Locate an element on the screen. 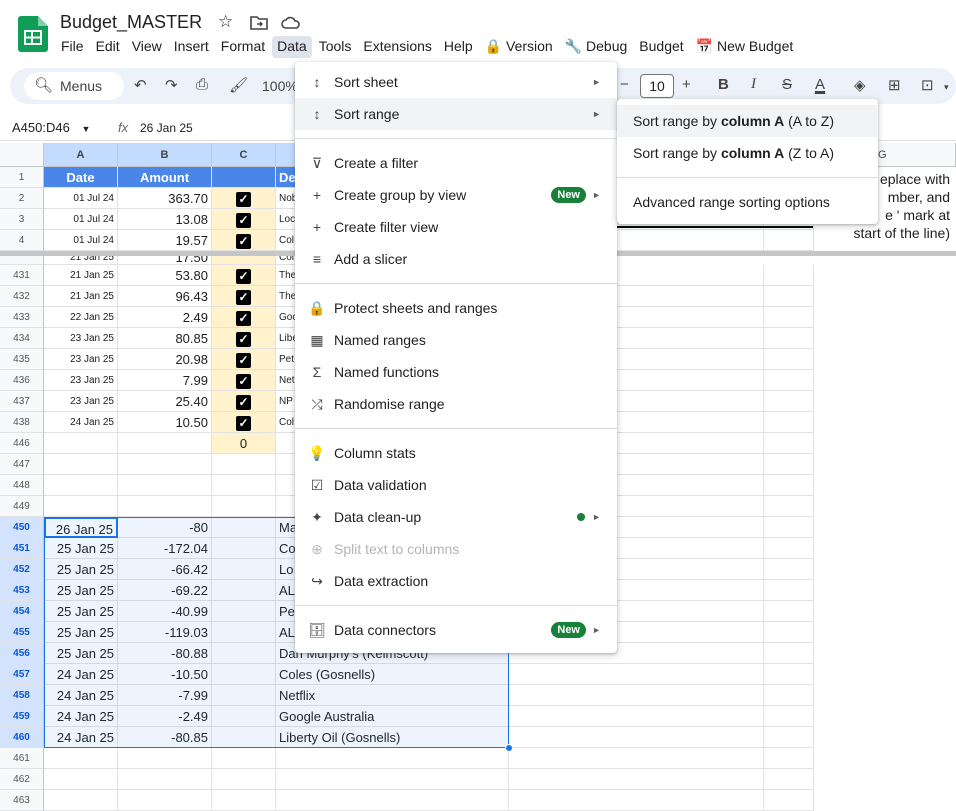  amount-cell: 25.40 is located at coordinates (165, 401).